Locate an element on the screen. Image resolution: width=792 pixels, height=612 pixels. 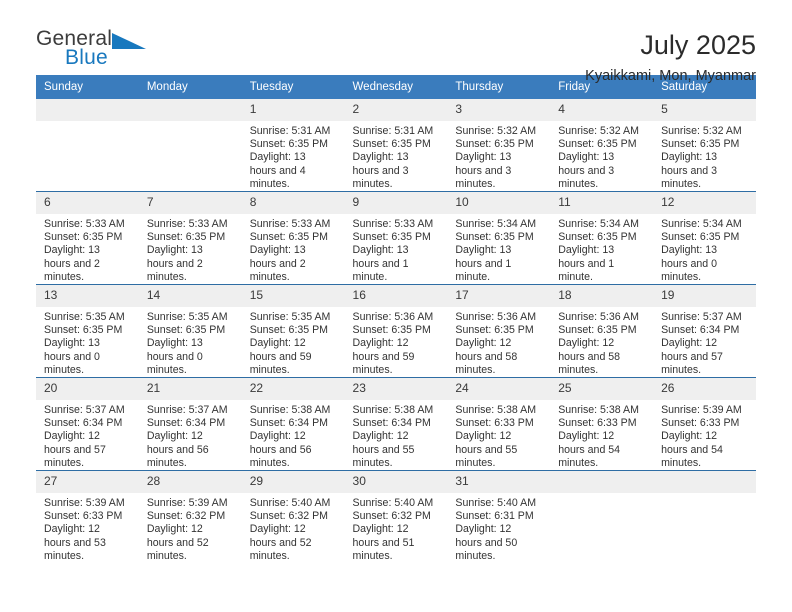
sunrise-time: Sunrise: 5:37 AM is located at coordinates (84, 410).